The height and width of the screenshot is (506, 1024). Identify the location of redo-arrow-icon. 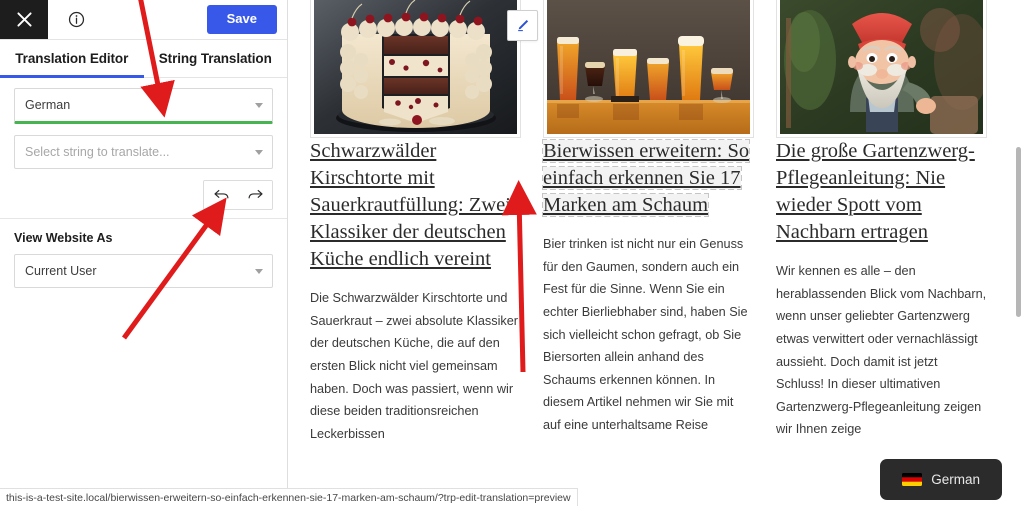
(255, 195).